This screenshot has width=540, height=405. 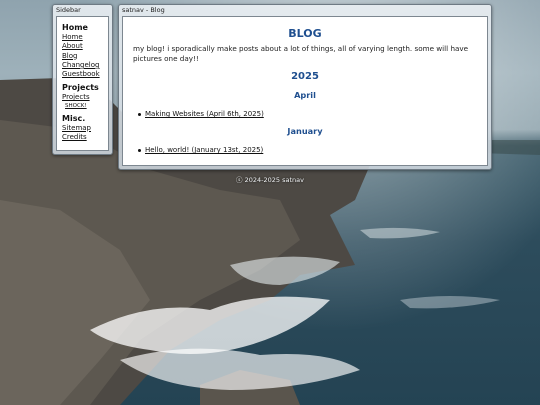 What do you see at coordinates (85, 137) in the screenshot?
I see `sidebar-link-credits: Credits` at bounding box center [85, 137].